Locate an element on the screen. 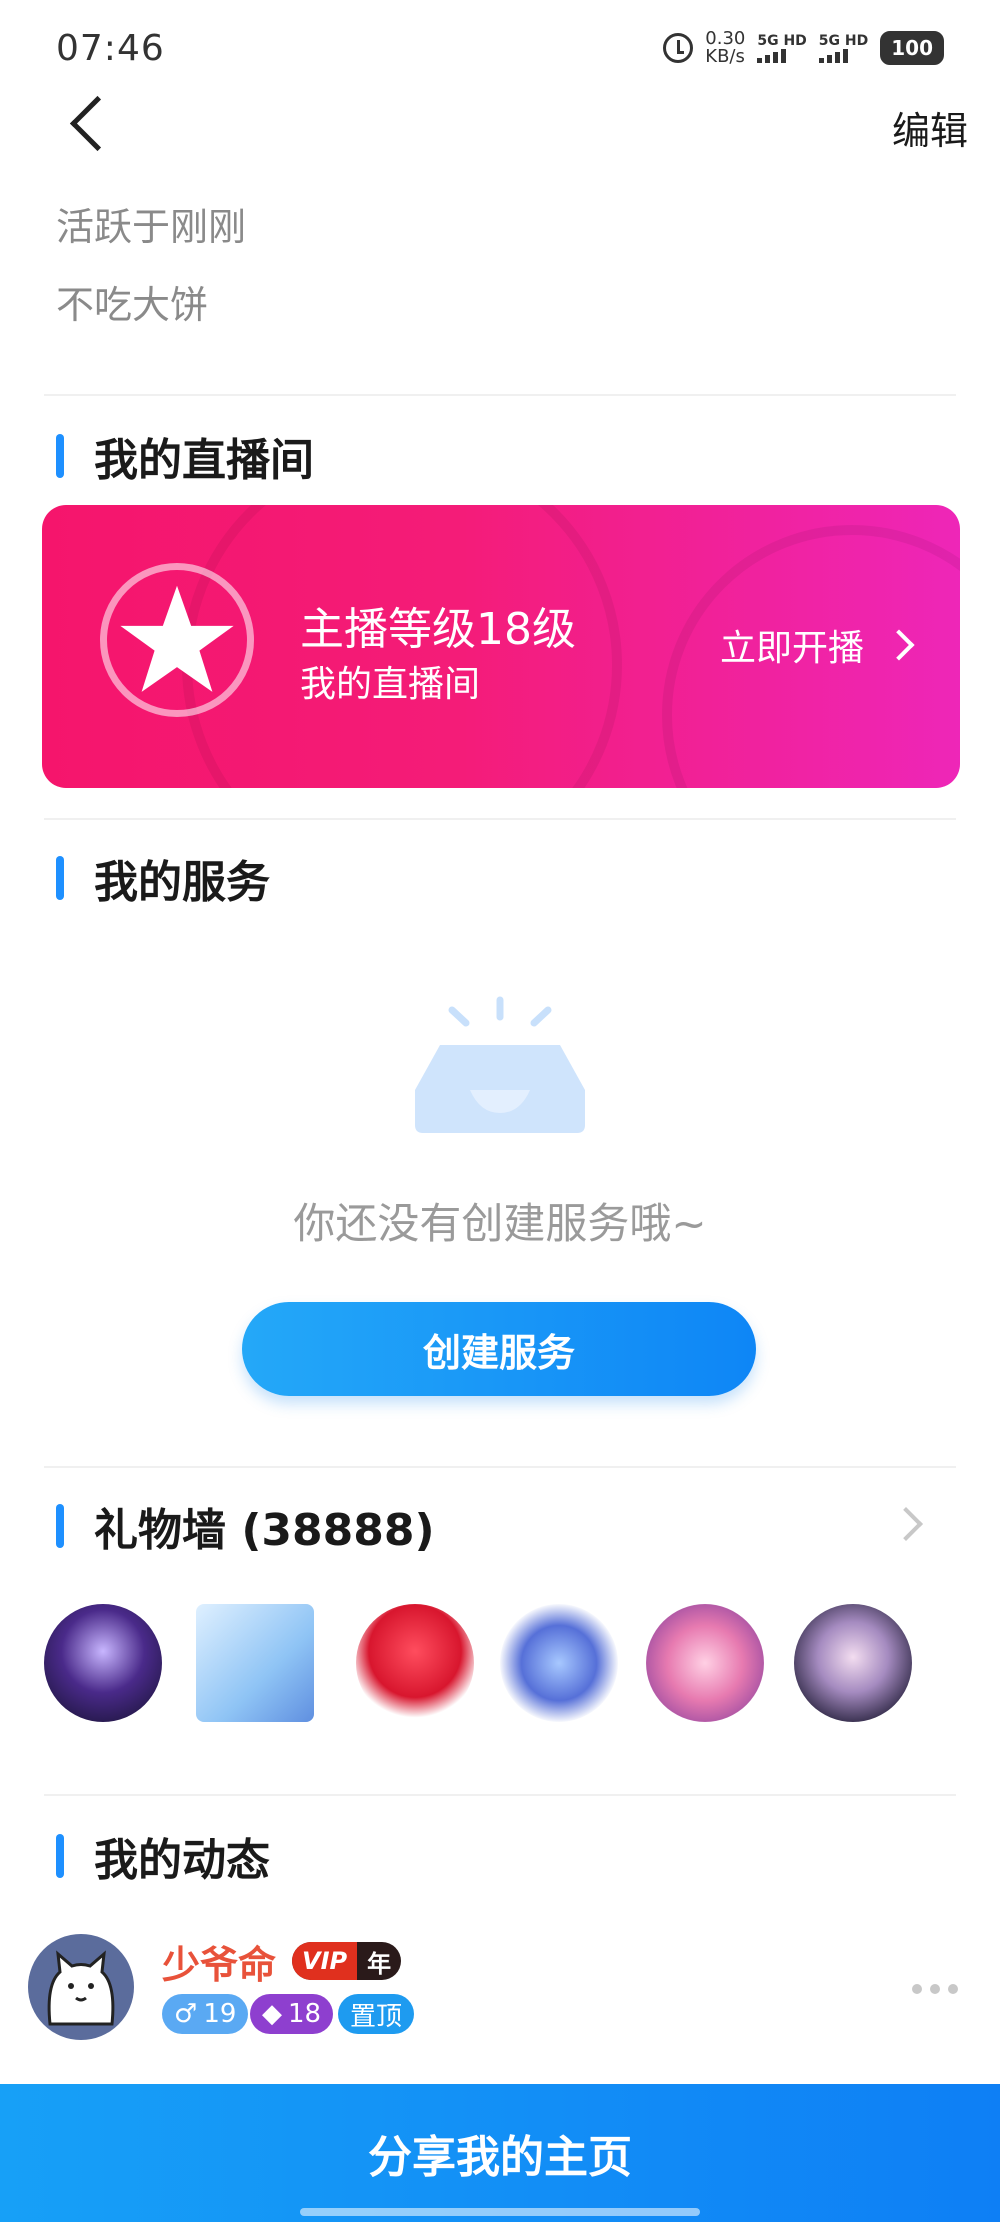 Image resolution: width=1000 pixels, height=2222 pixels. star-icon is located at coordinates (177, 640).